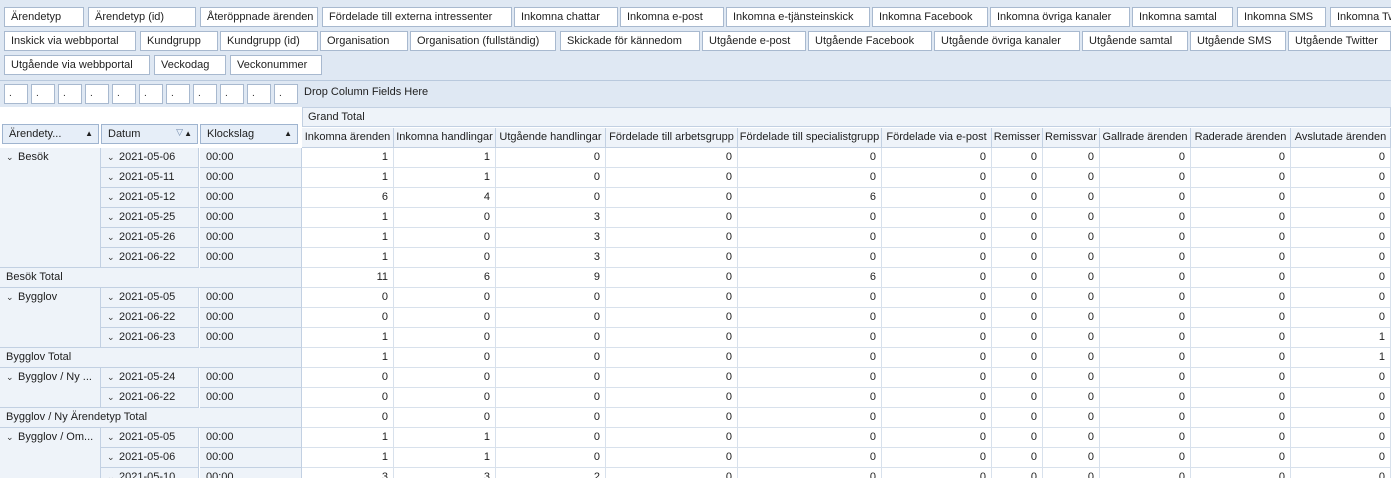  Describe the element at coordinates (348, 138) in the screenshot. I see `column-header: Inkomna ärenden` at that location.